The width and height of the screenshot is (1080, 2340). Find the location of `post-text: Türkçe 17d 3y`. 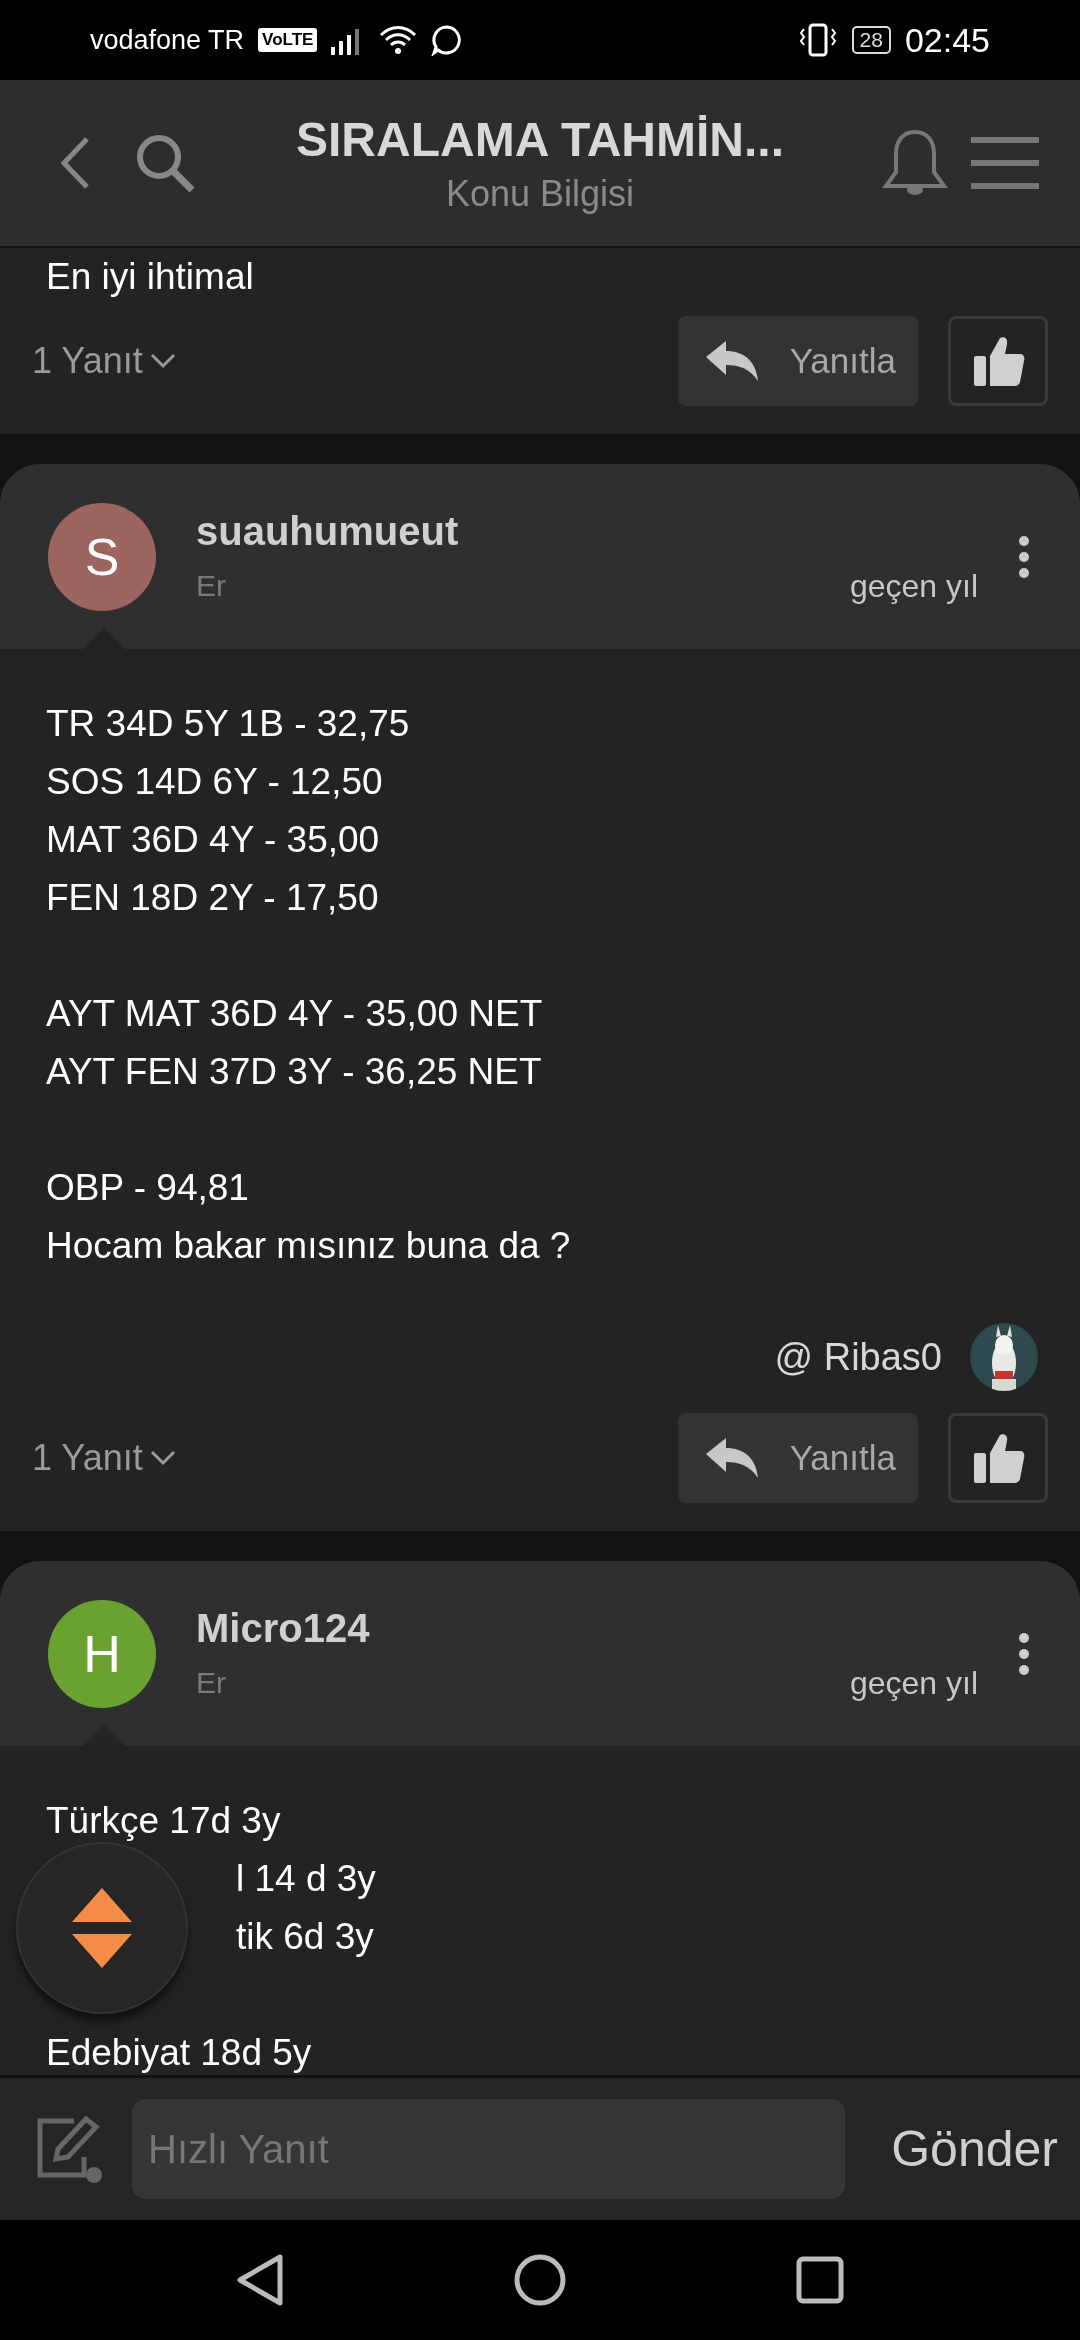

post-text: Türkçe 17d 3y is located at coordinates (164, 1821).